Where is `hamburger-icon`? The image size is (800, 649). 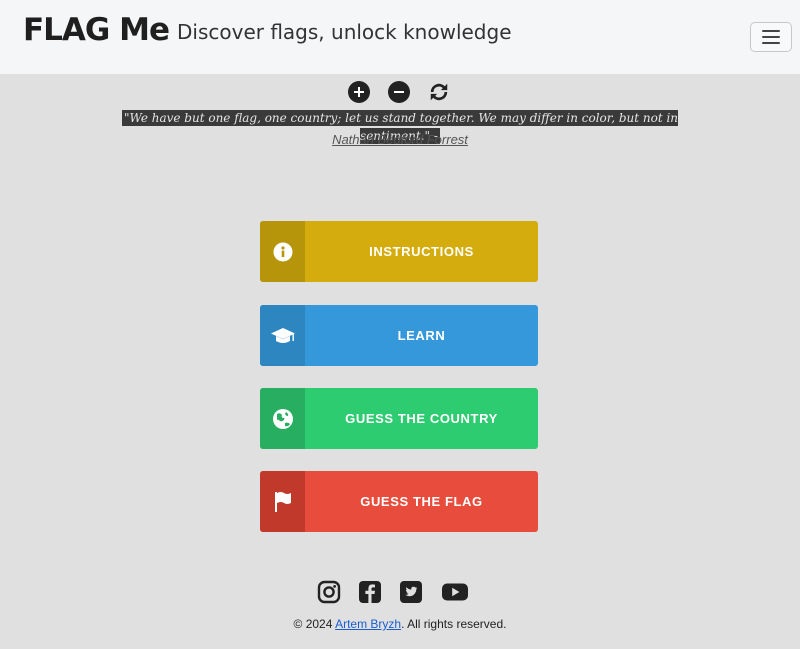 hamburger-icon is located at coordinates (771, 31).